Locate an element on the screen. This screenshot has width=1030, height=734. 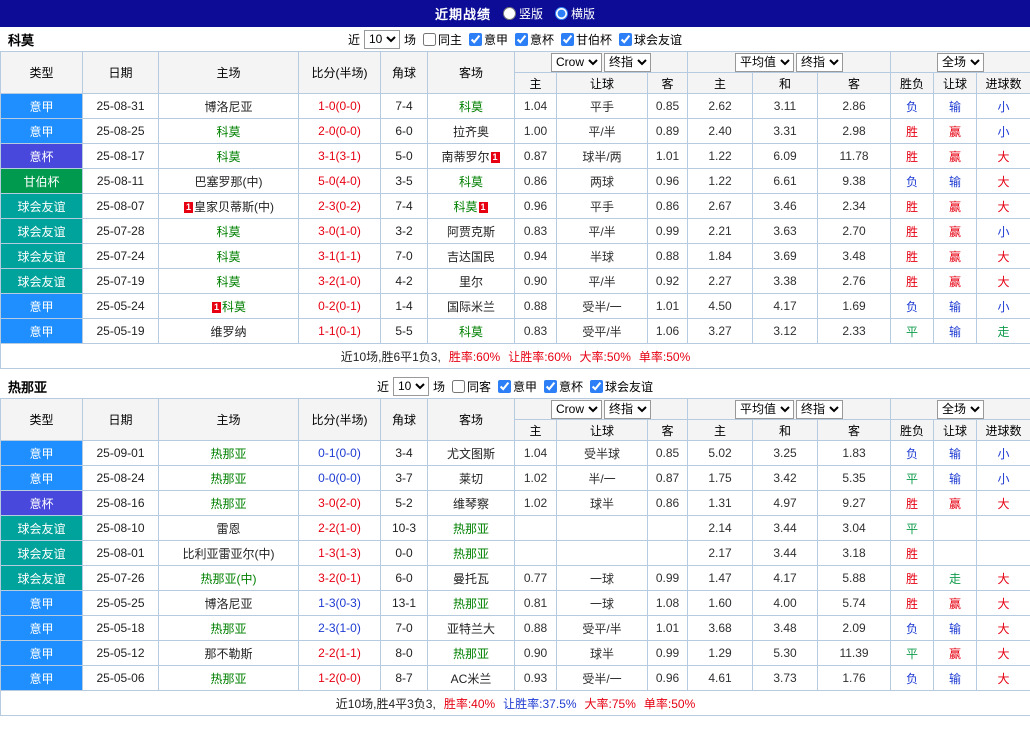
crown-odds-cell: 0.87 is located at coordinates (667, 478).